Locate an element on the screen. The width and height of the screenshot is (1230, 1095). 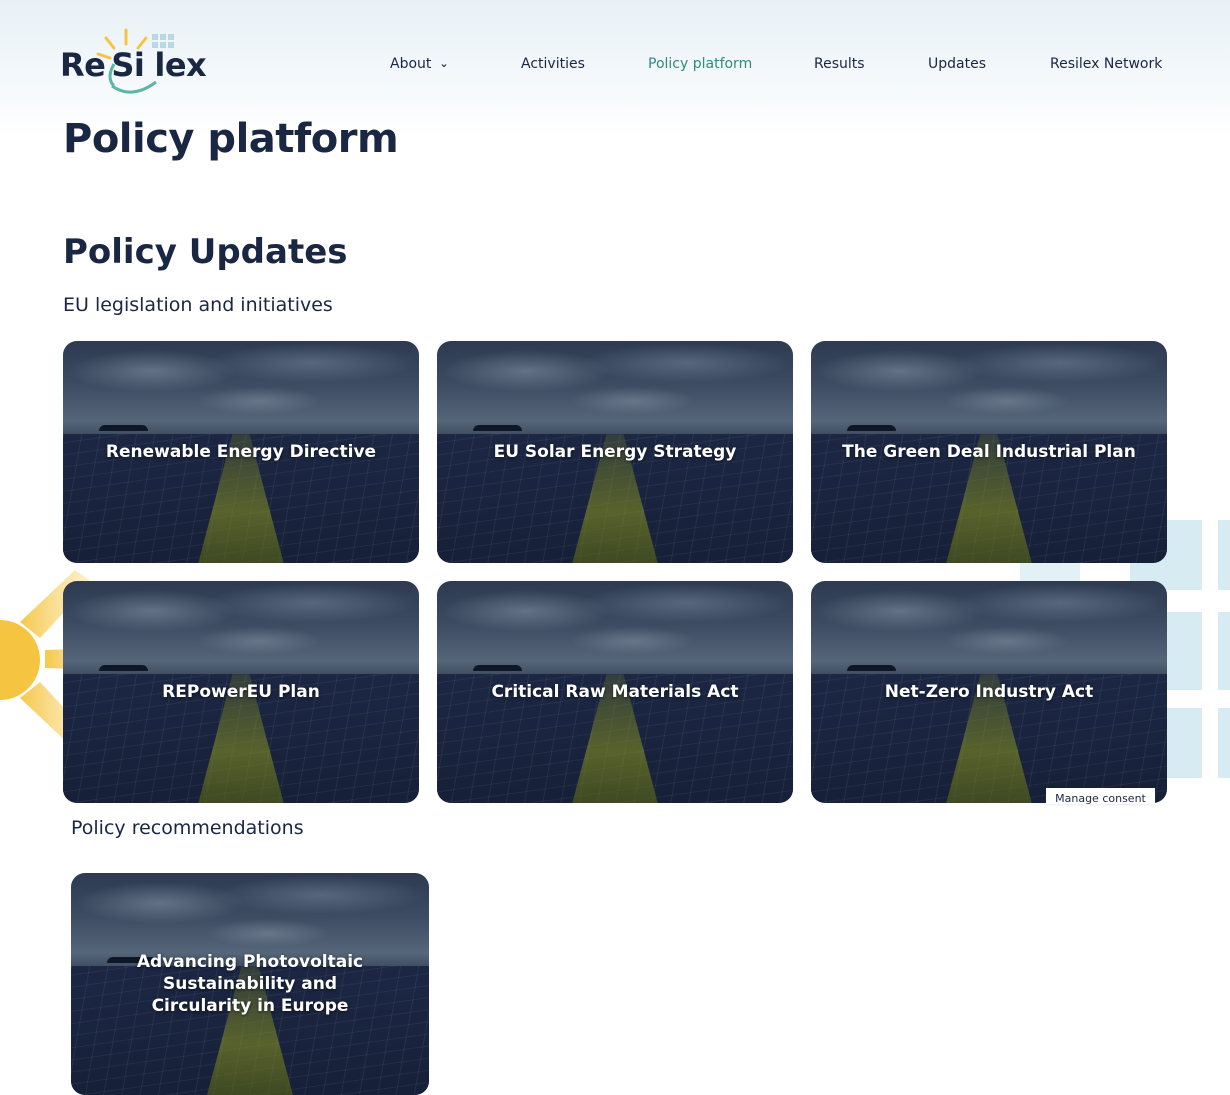
nav-resilex-network: Resilex Network is located at coordinates (1106, 64).